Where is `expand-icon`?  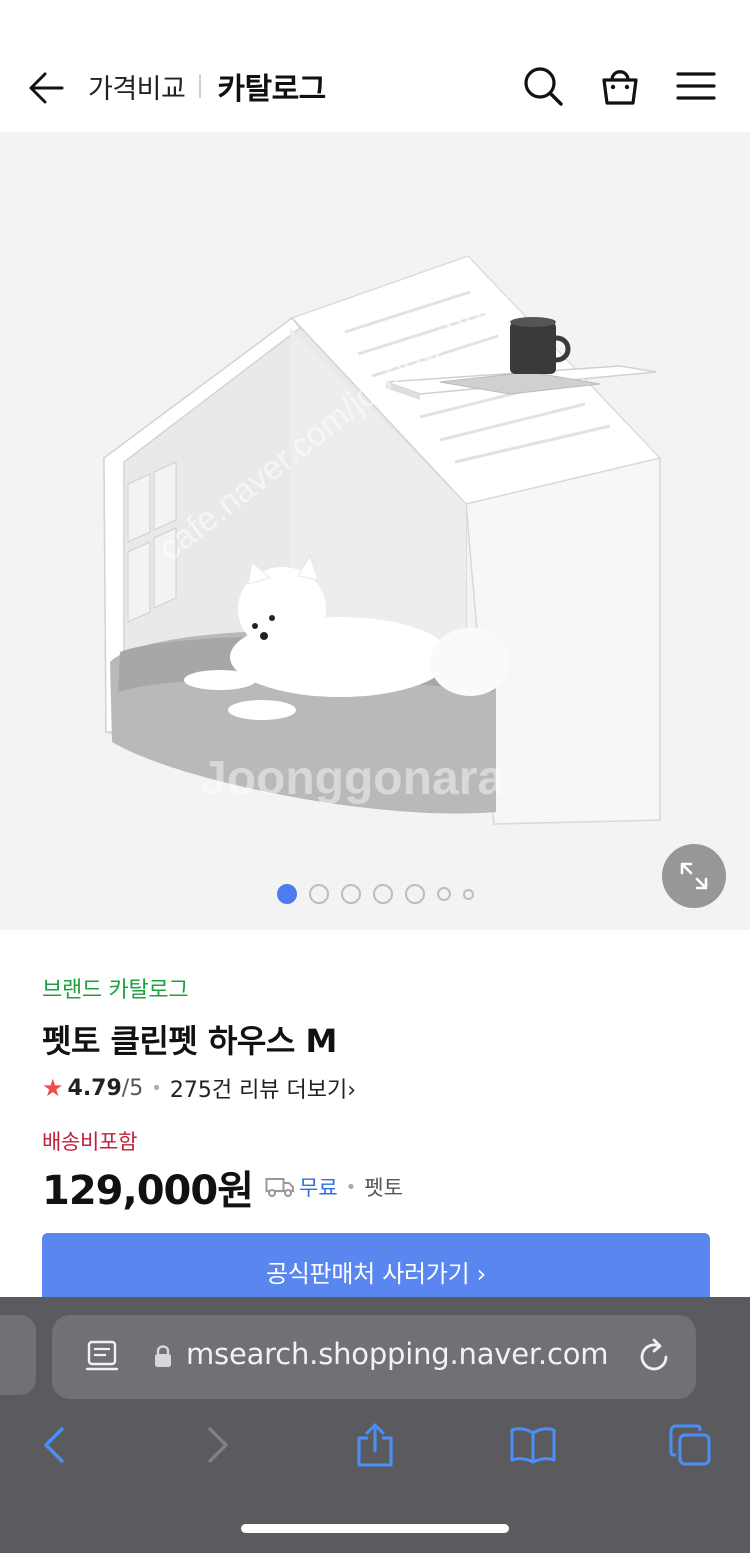
expand-icon is located at coordinates (694, 876).